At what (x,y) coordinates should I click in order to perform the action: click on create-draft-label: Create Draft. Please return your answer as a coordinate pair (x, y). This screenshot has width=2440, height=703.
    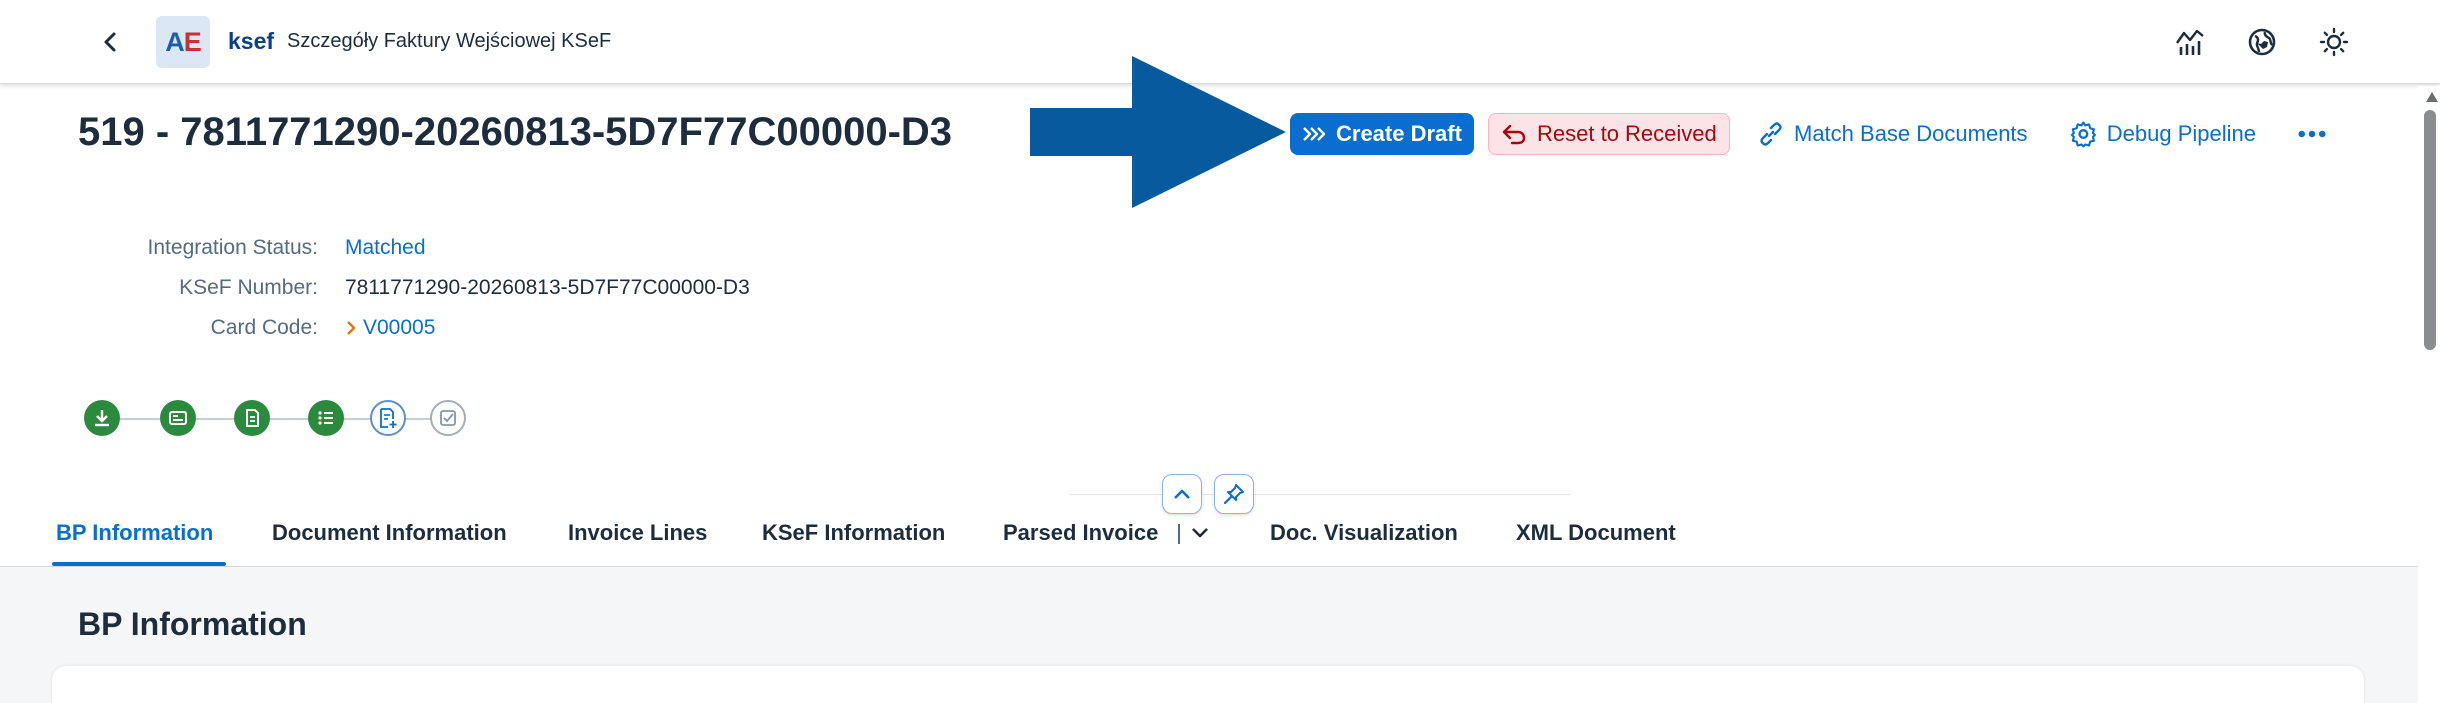
    Looking at the image, I should click on (1399, 133).